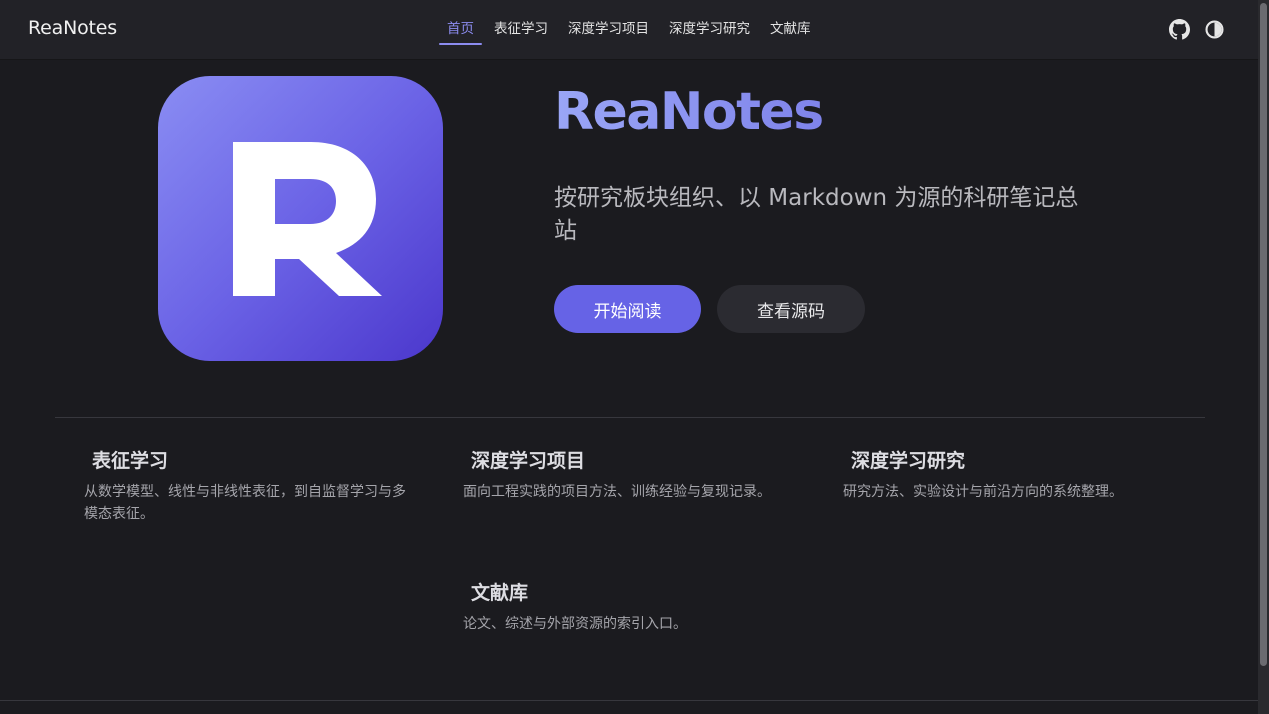 Image resolution: width=1269 pixels, height=714 pixels. Describe the element at coordinates (790, 29) in the screenshot. I see `nav-link-library: 文献库` at that location.